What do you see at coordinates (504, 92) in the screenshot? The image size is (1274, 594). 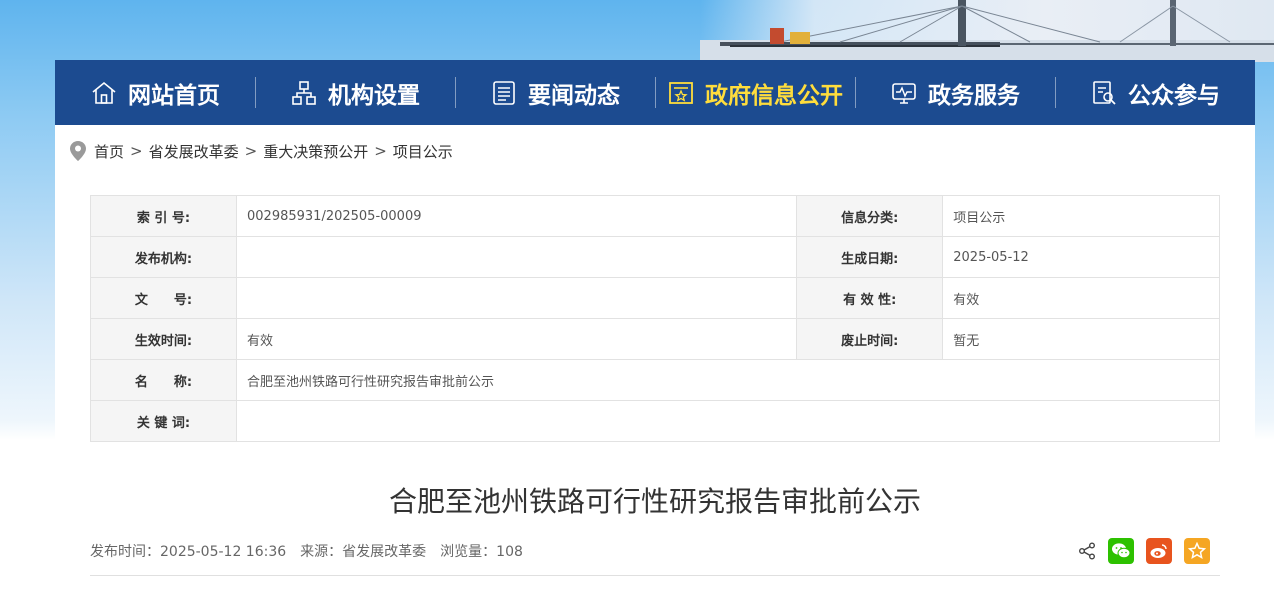 I see `news-icon` at bounding box center [504, 92].